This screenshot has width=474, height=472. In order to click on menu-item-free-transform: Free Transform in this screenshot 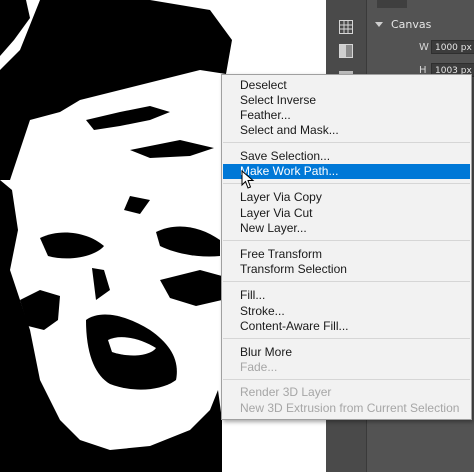, I will do `click(346, 254)`.